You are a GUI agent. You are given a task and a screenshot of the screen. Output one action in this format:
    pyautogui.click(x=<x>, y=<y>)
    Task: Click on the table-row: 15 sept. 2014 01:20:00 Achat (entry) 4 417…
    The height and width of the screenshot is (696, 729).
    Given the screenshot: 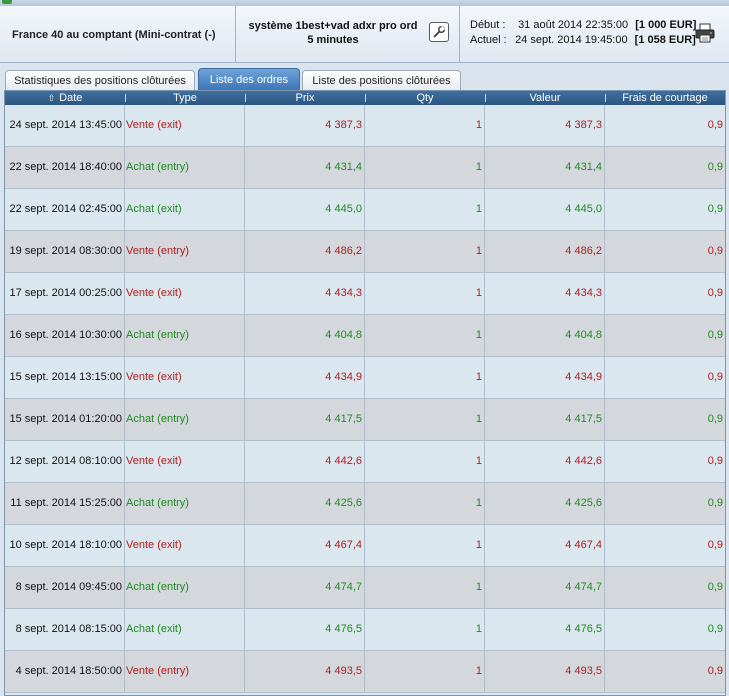 What is the action you would take?
    pyautogui.click(x=365, y=420)
    